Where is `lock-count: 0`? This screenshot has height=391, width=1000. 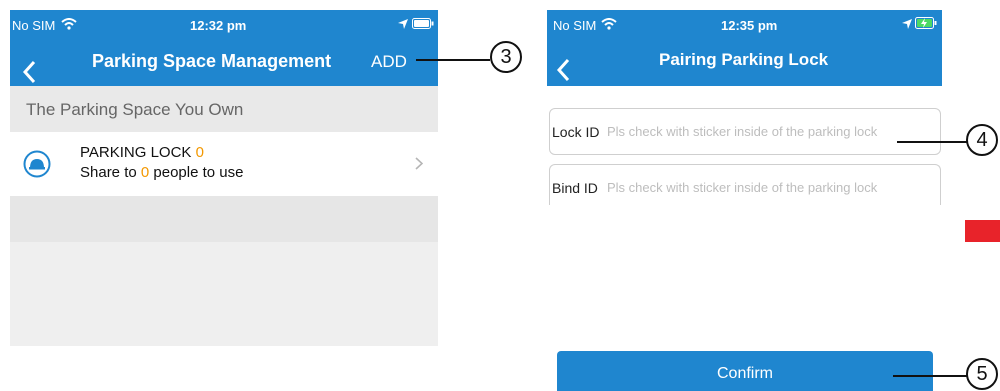 lock-count: 0 is located at coordinates (199, 152).